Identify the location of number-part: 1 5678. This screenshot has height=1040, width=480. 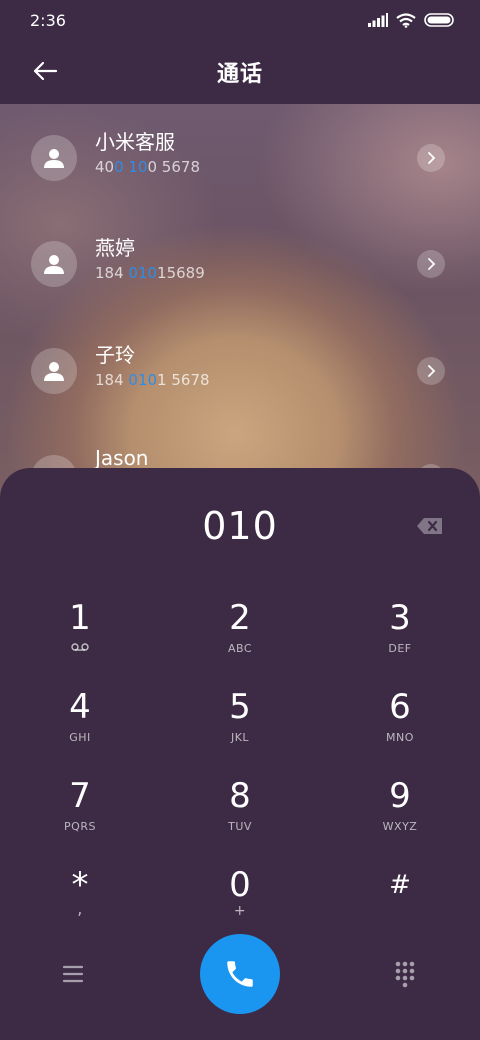
(183, 380).